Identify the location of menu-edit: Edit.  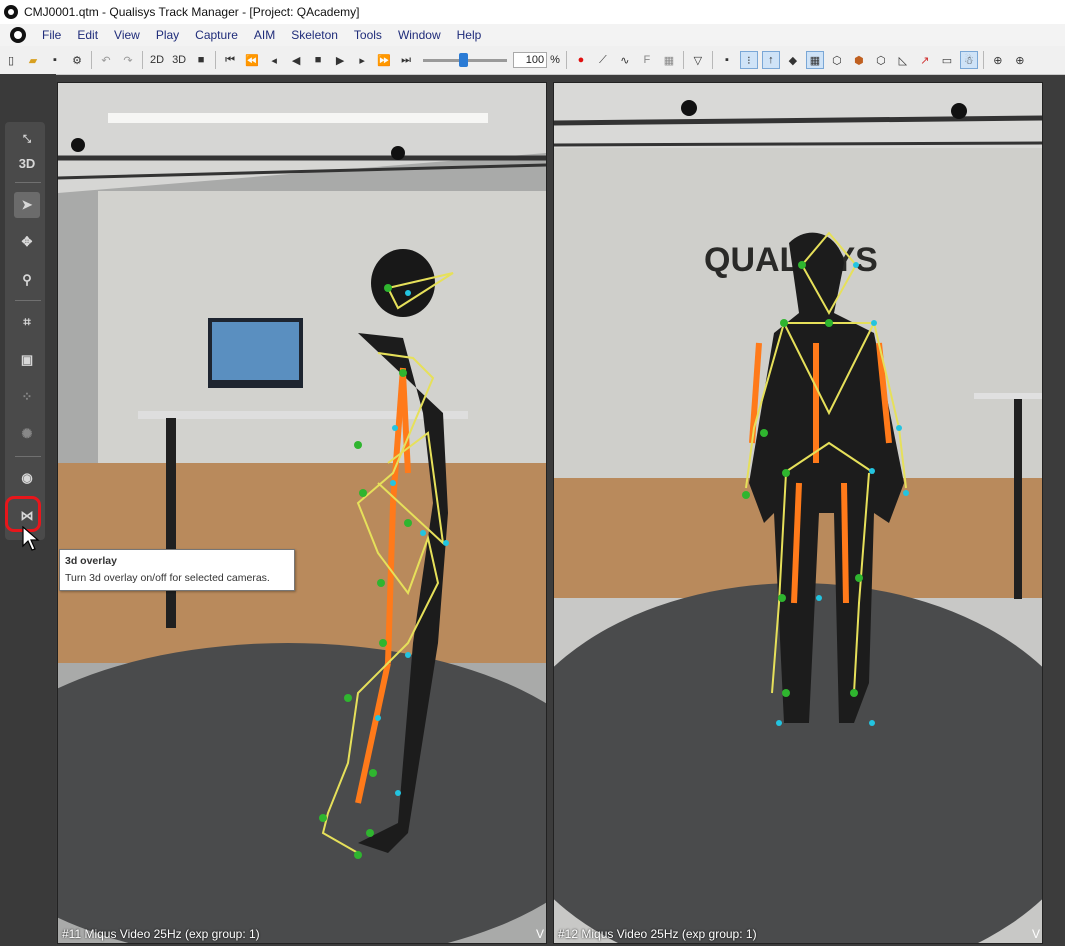
(87, 35).